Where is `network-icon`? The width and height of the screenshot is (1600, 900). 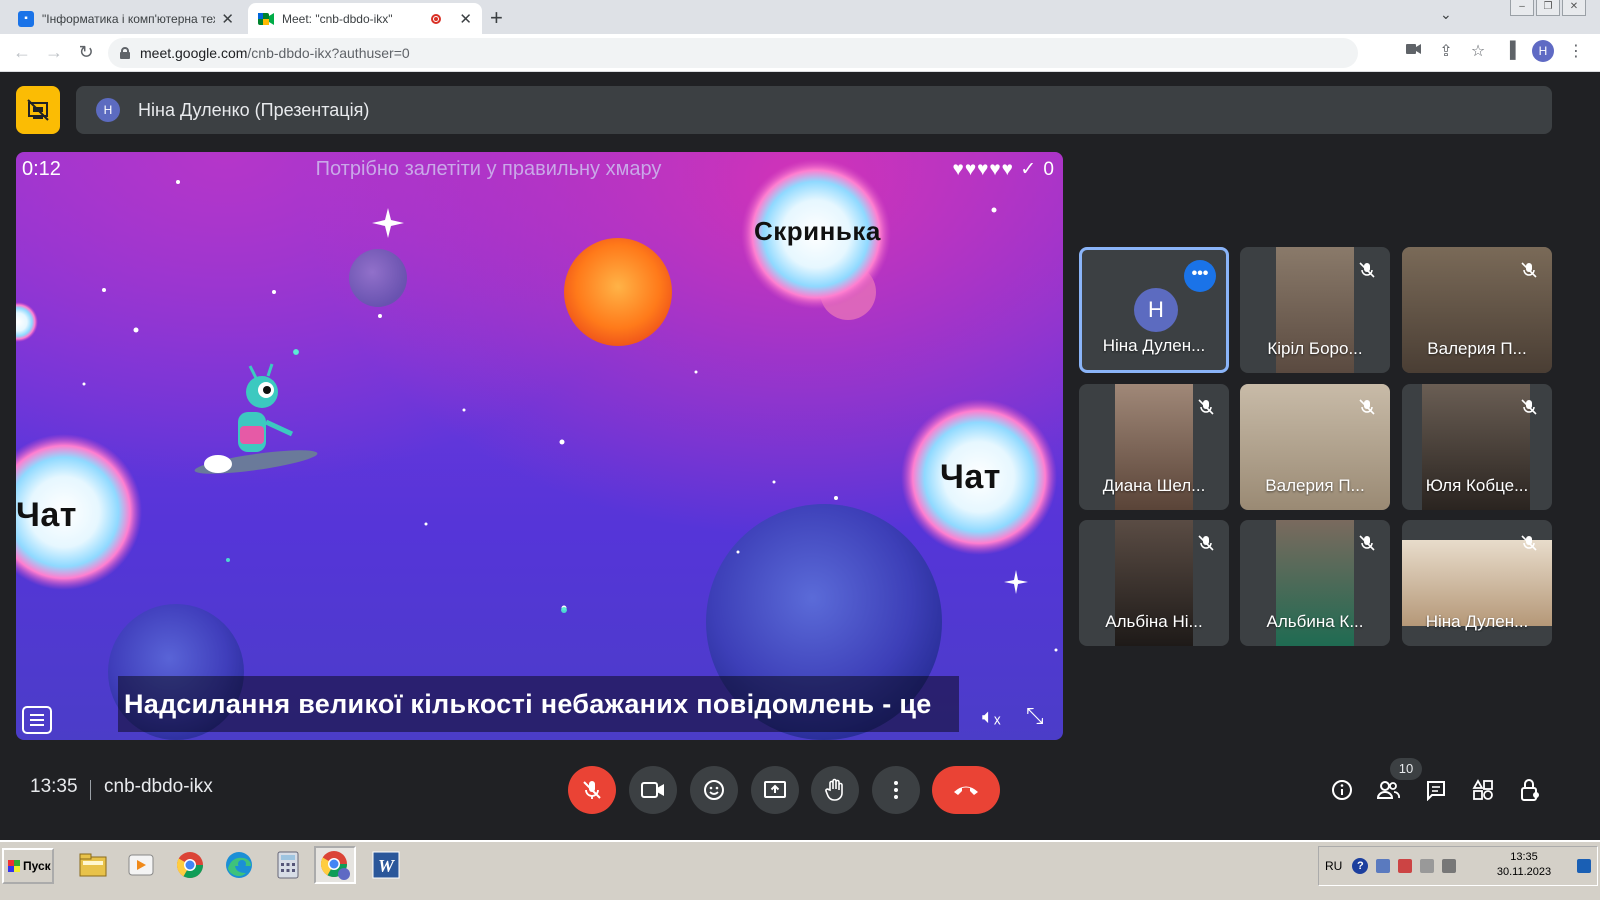 network-icon is located at coordinates (1383, 866).